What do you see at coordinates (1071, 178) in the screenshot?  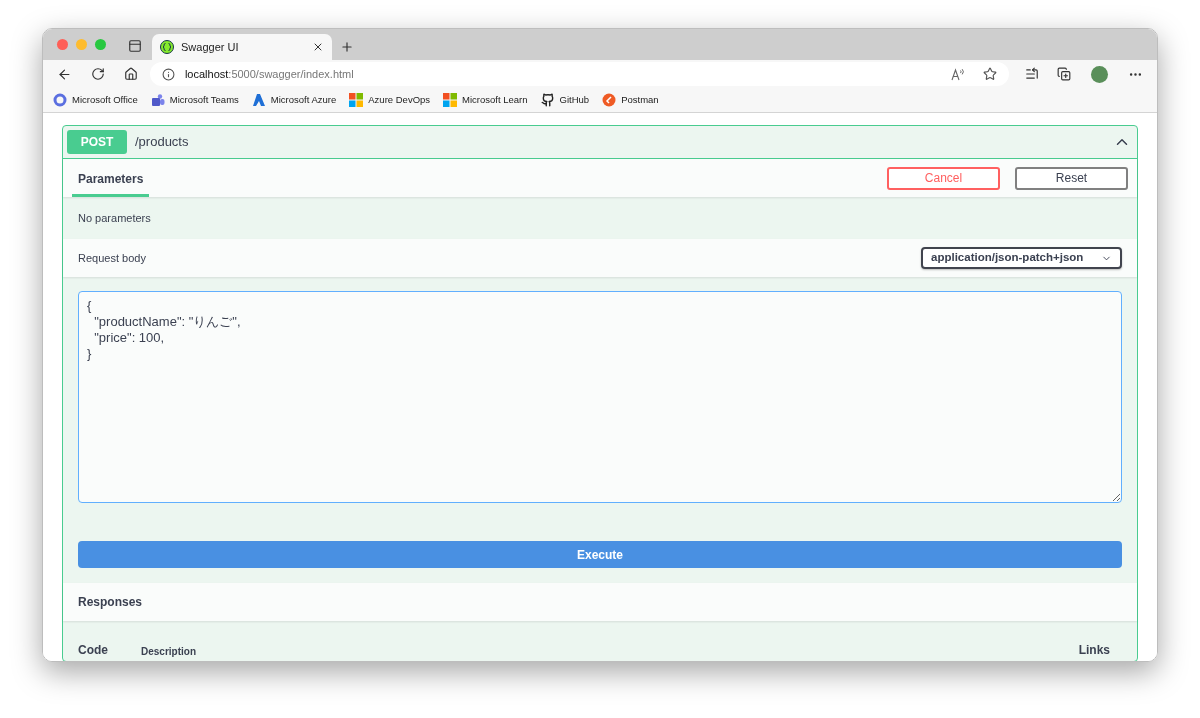 I see `reset-button: Reset` at bounding box center [1071, 178].